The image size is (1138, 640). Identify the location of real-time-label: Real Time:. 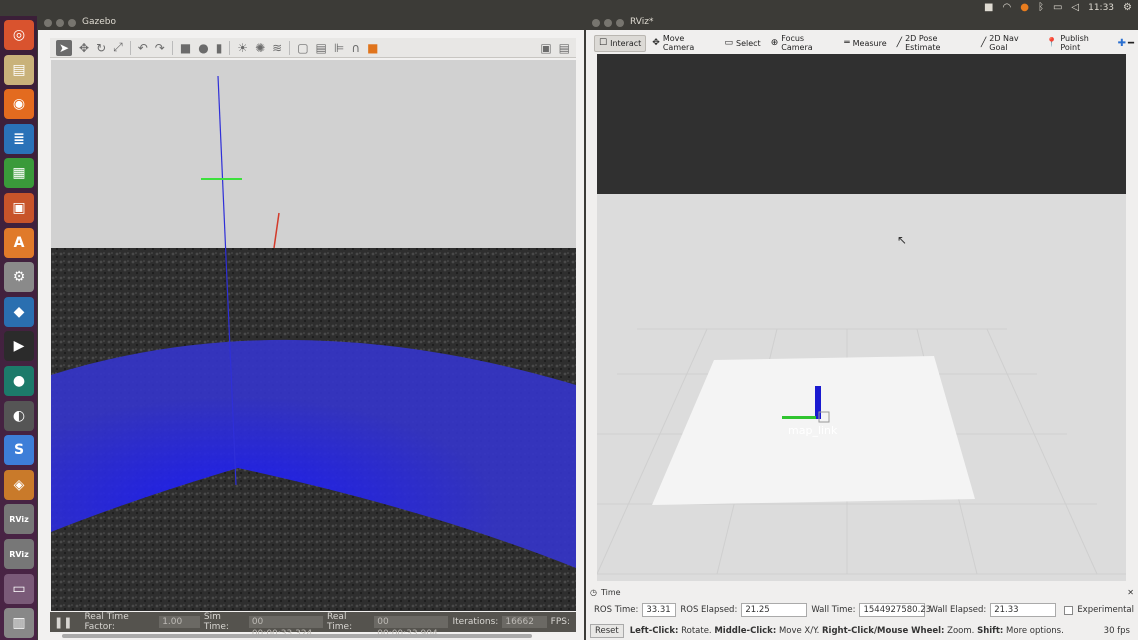
(340, 622).